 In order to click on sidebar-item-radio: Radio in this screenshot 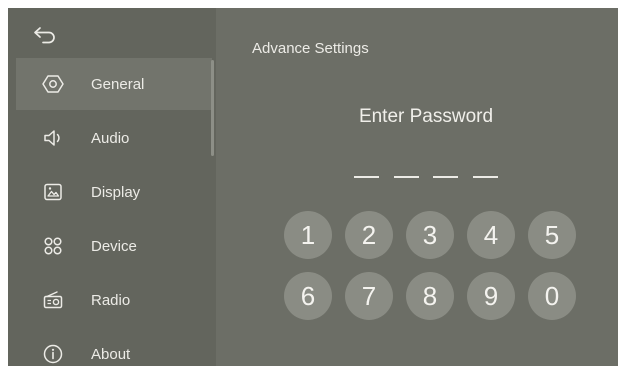, I will do `click(114, 300)`.